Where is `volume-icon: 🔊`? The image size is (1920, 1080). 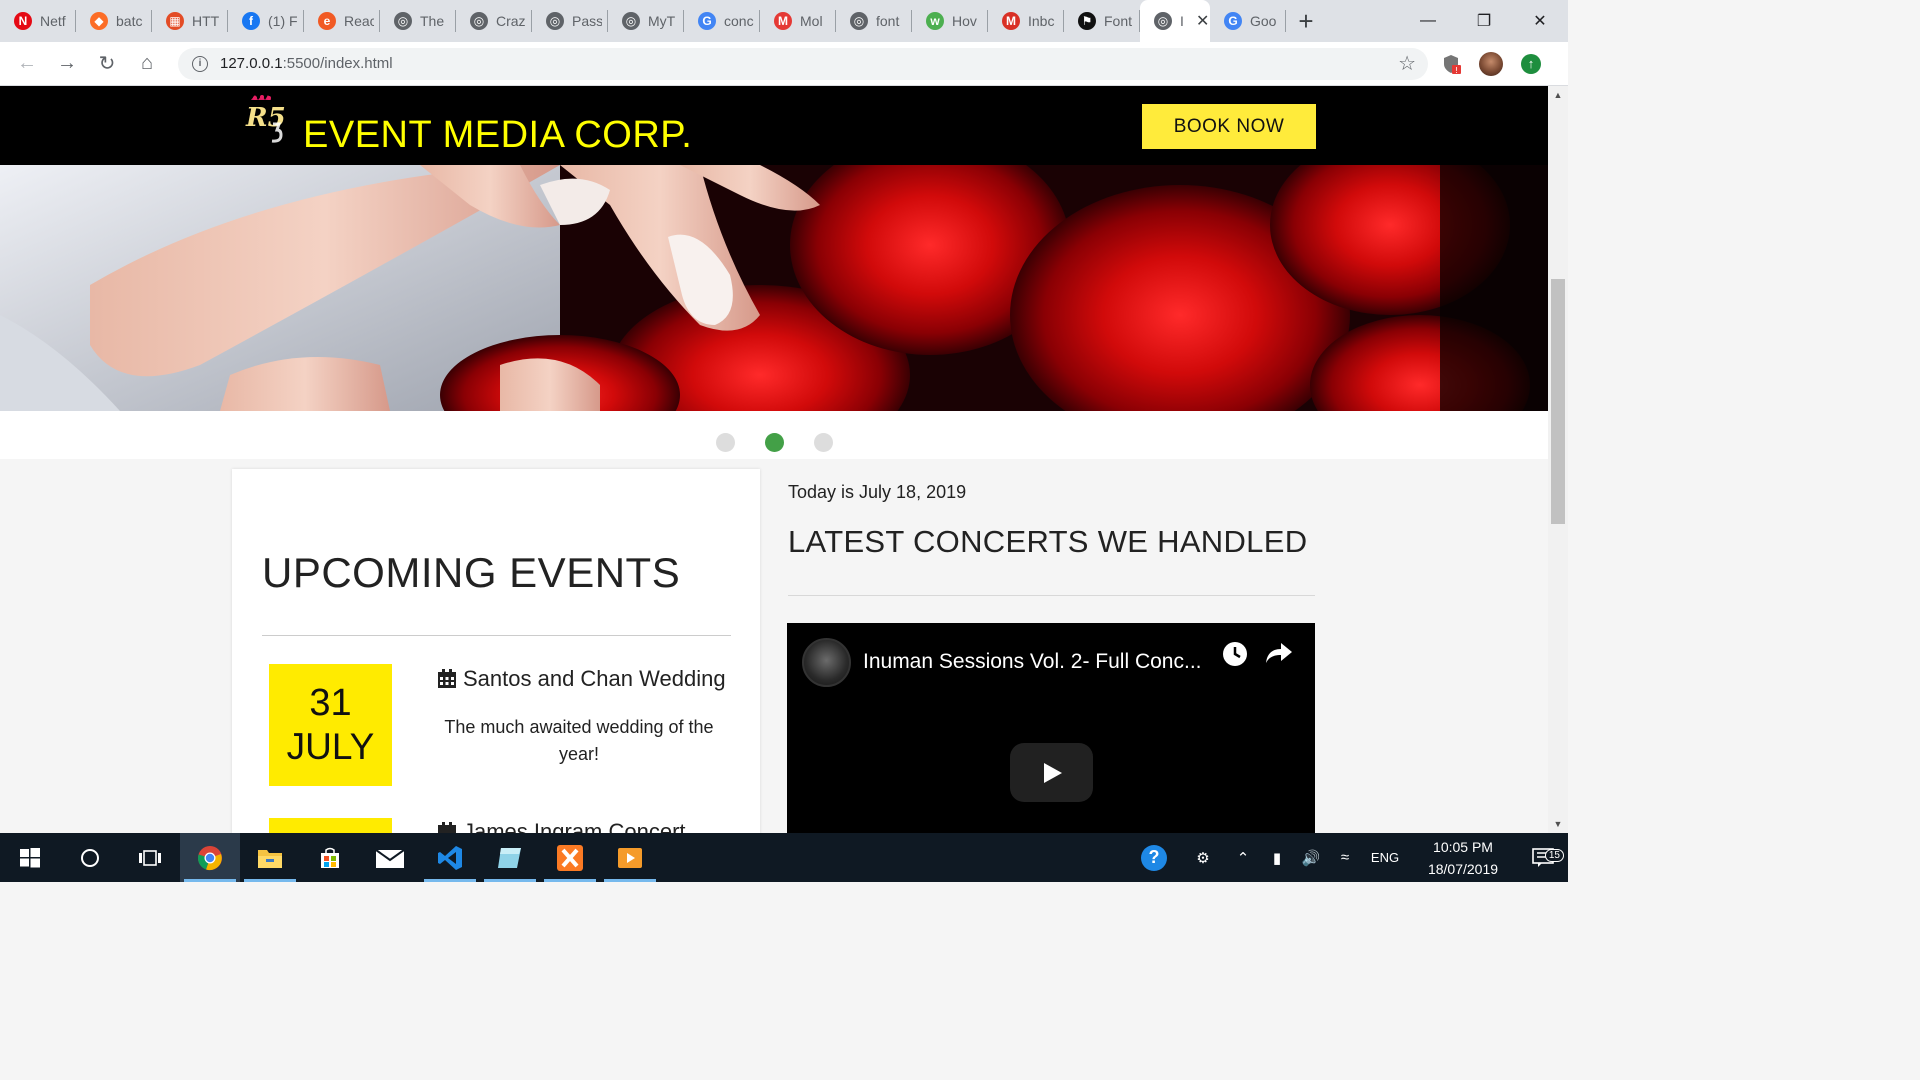
volume-icon: 🔊 is located at coordinates (1311, 858).